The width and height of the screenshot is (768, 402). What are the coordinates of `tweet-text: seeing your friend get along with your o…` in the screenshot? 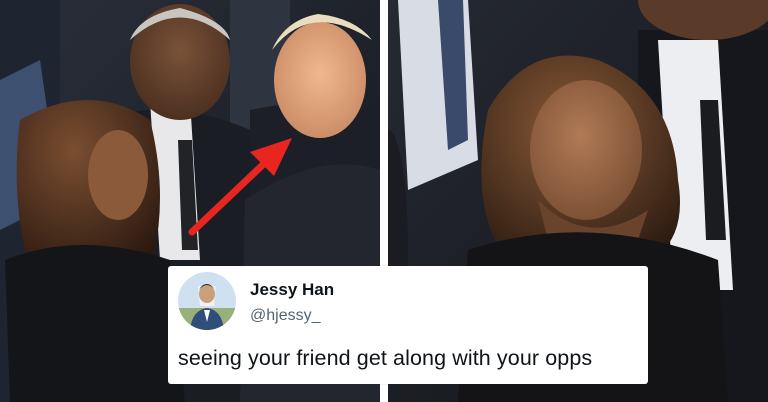 It's located at (385, 358).